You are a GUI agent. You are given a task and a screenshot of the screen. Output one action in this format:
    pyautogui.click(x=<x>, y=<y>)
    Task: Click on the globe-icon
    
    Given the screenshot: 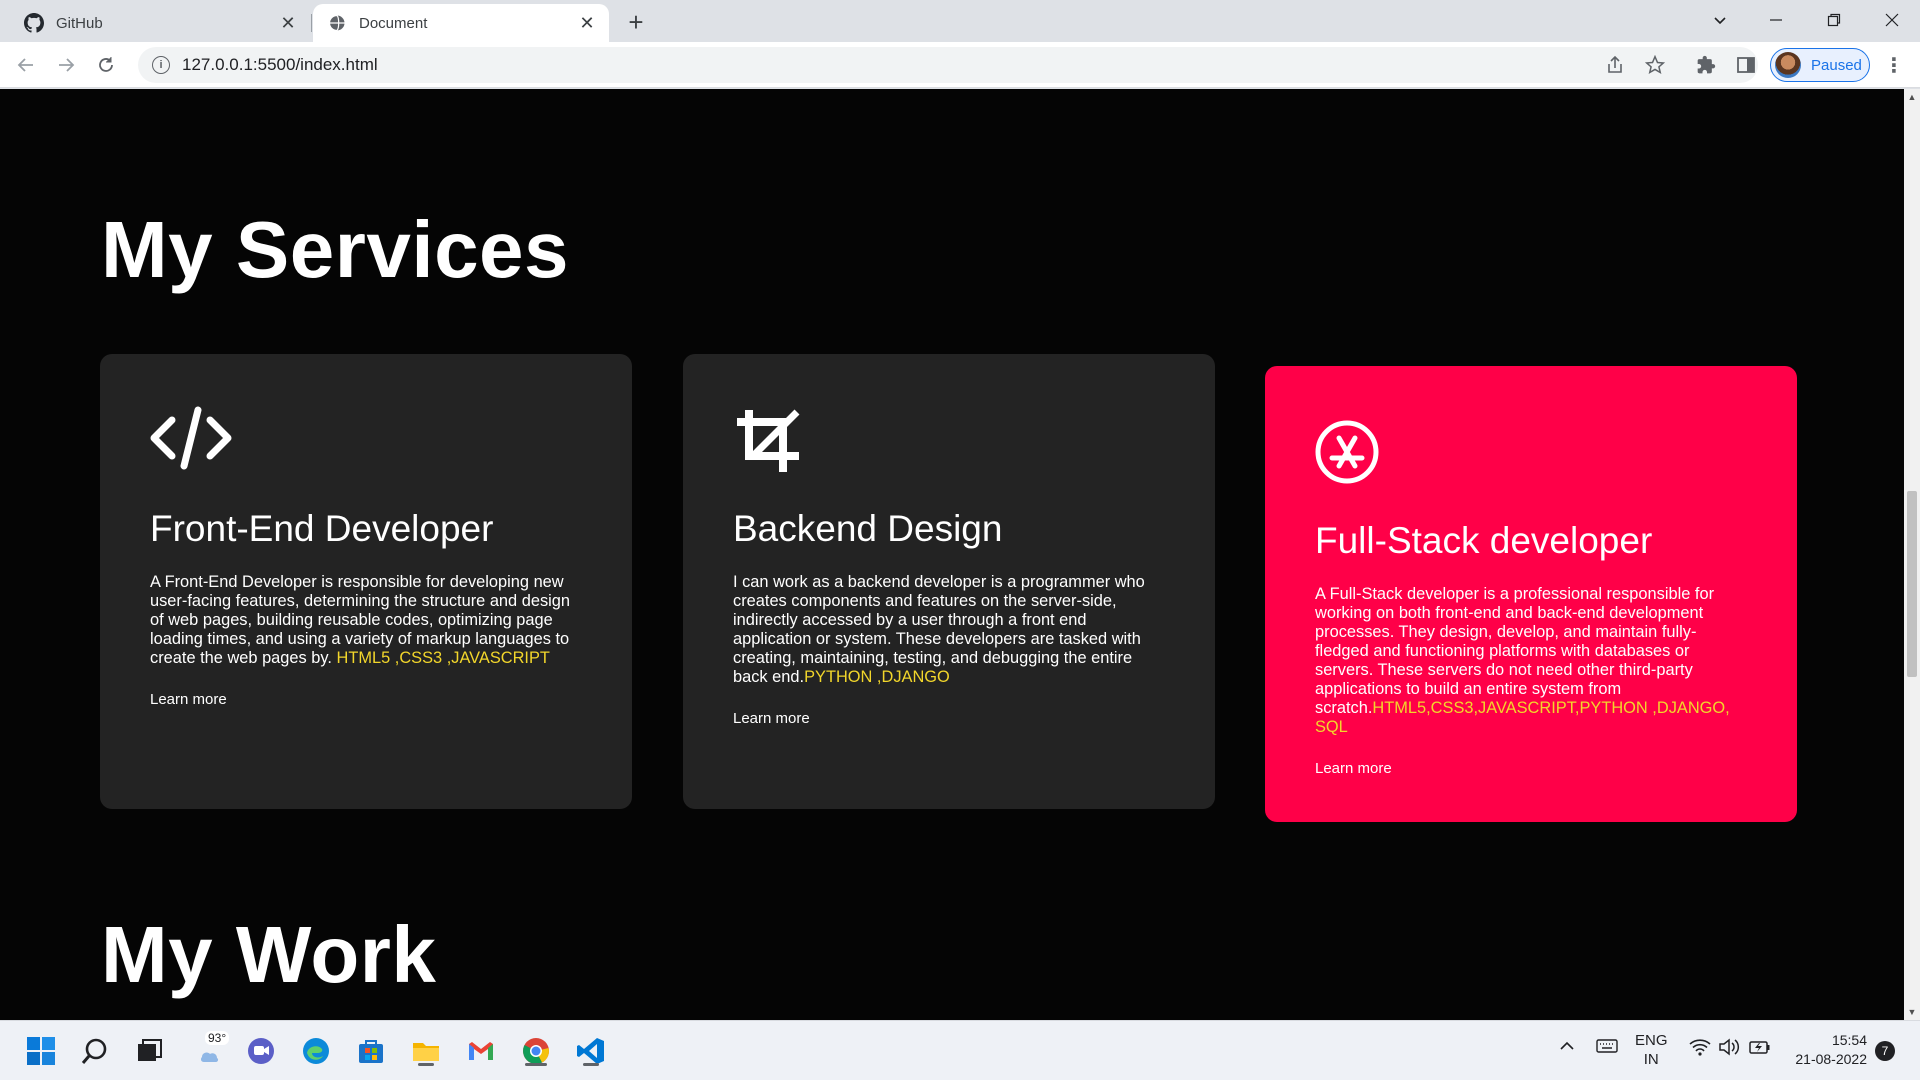 What is the action you would take?
    pyautogui.click(x=337, y=23)
    